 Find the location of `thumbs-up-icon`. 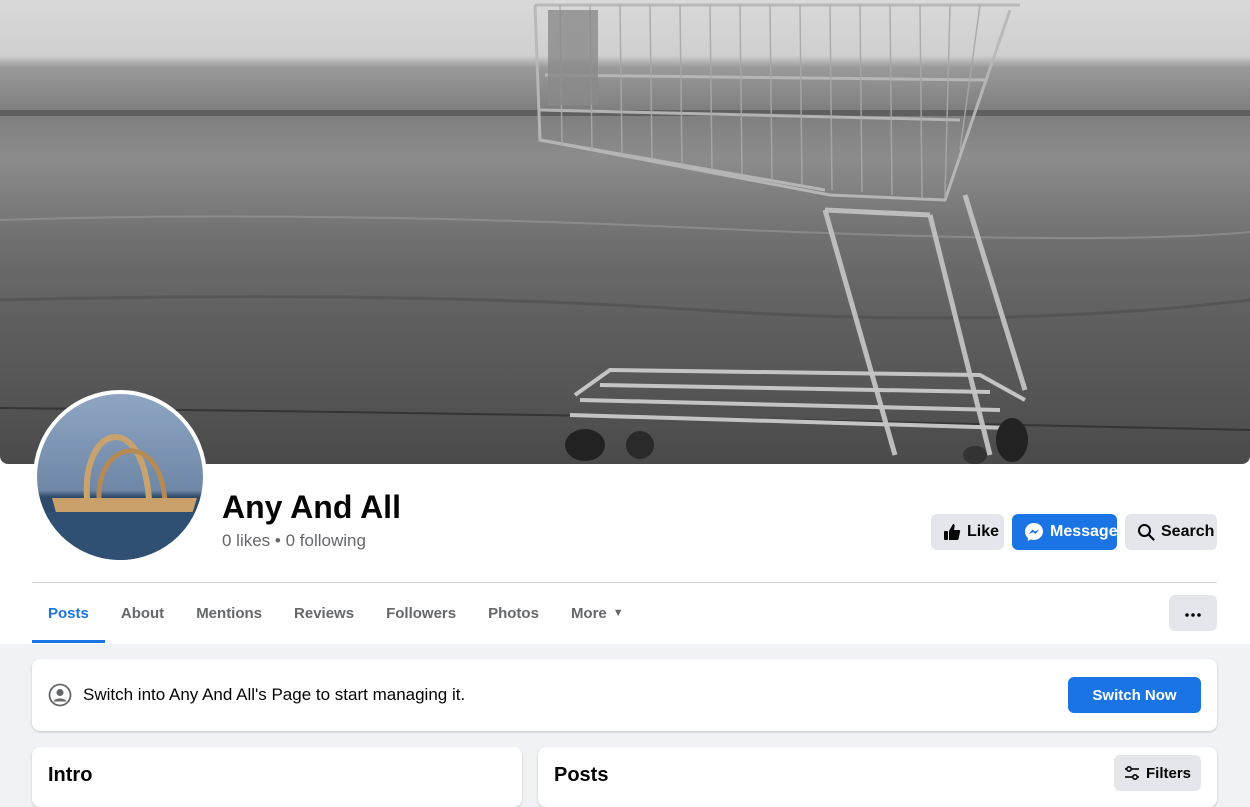

thumbs-up-icon is located at coordinates (952, 532).